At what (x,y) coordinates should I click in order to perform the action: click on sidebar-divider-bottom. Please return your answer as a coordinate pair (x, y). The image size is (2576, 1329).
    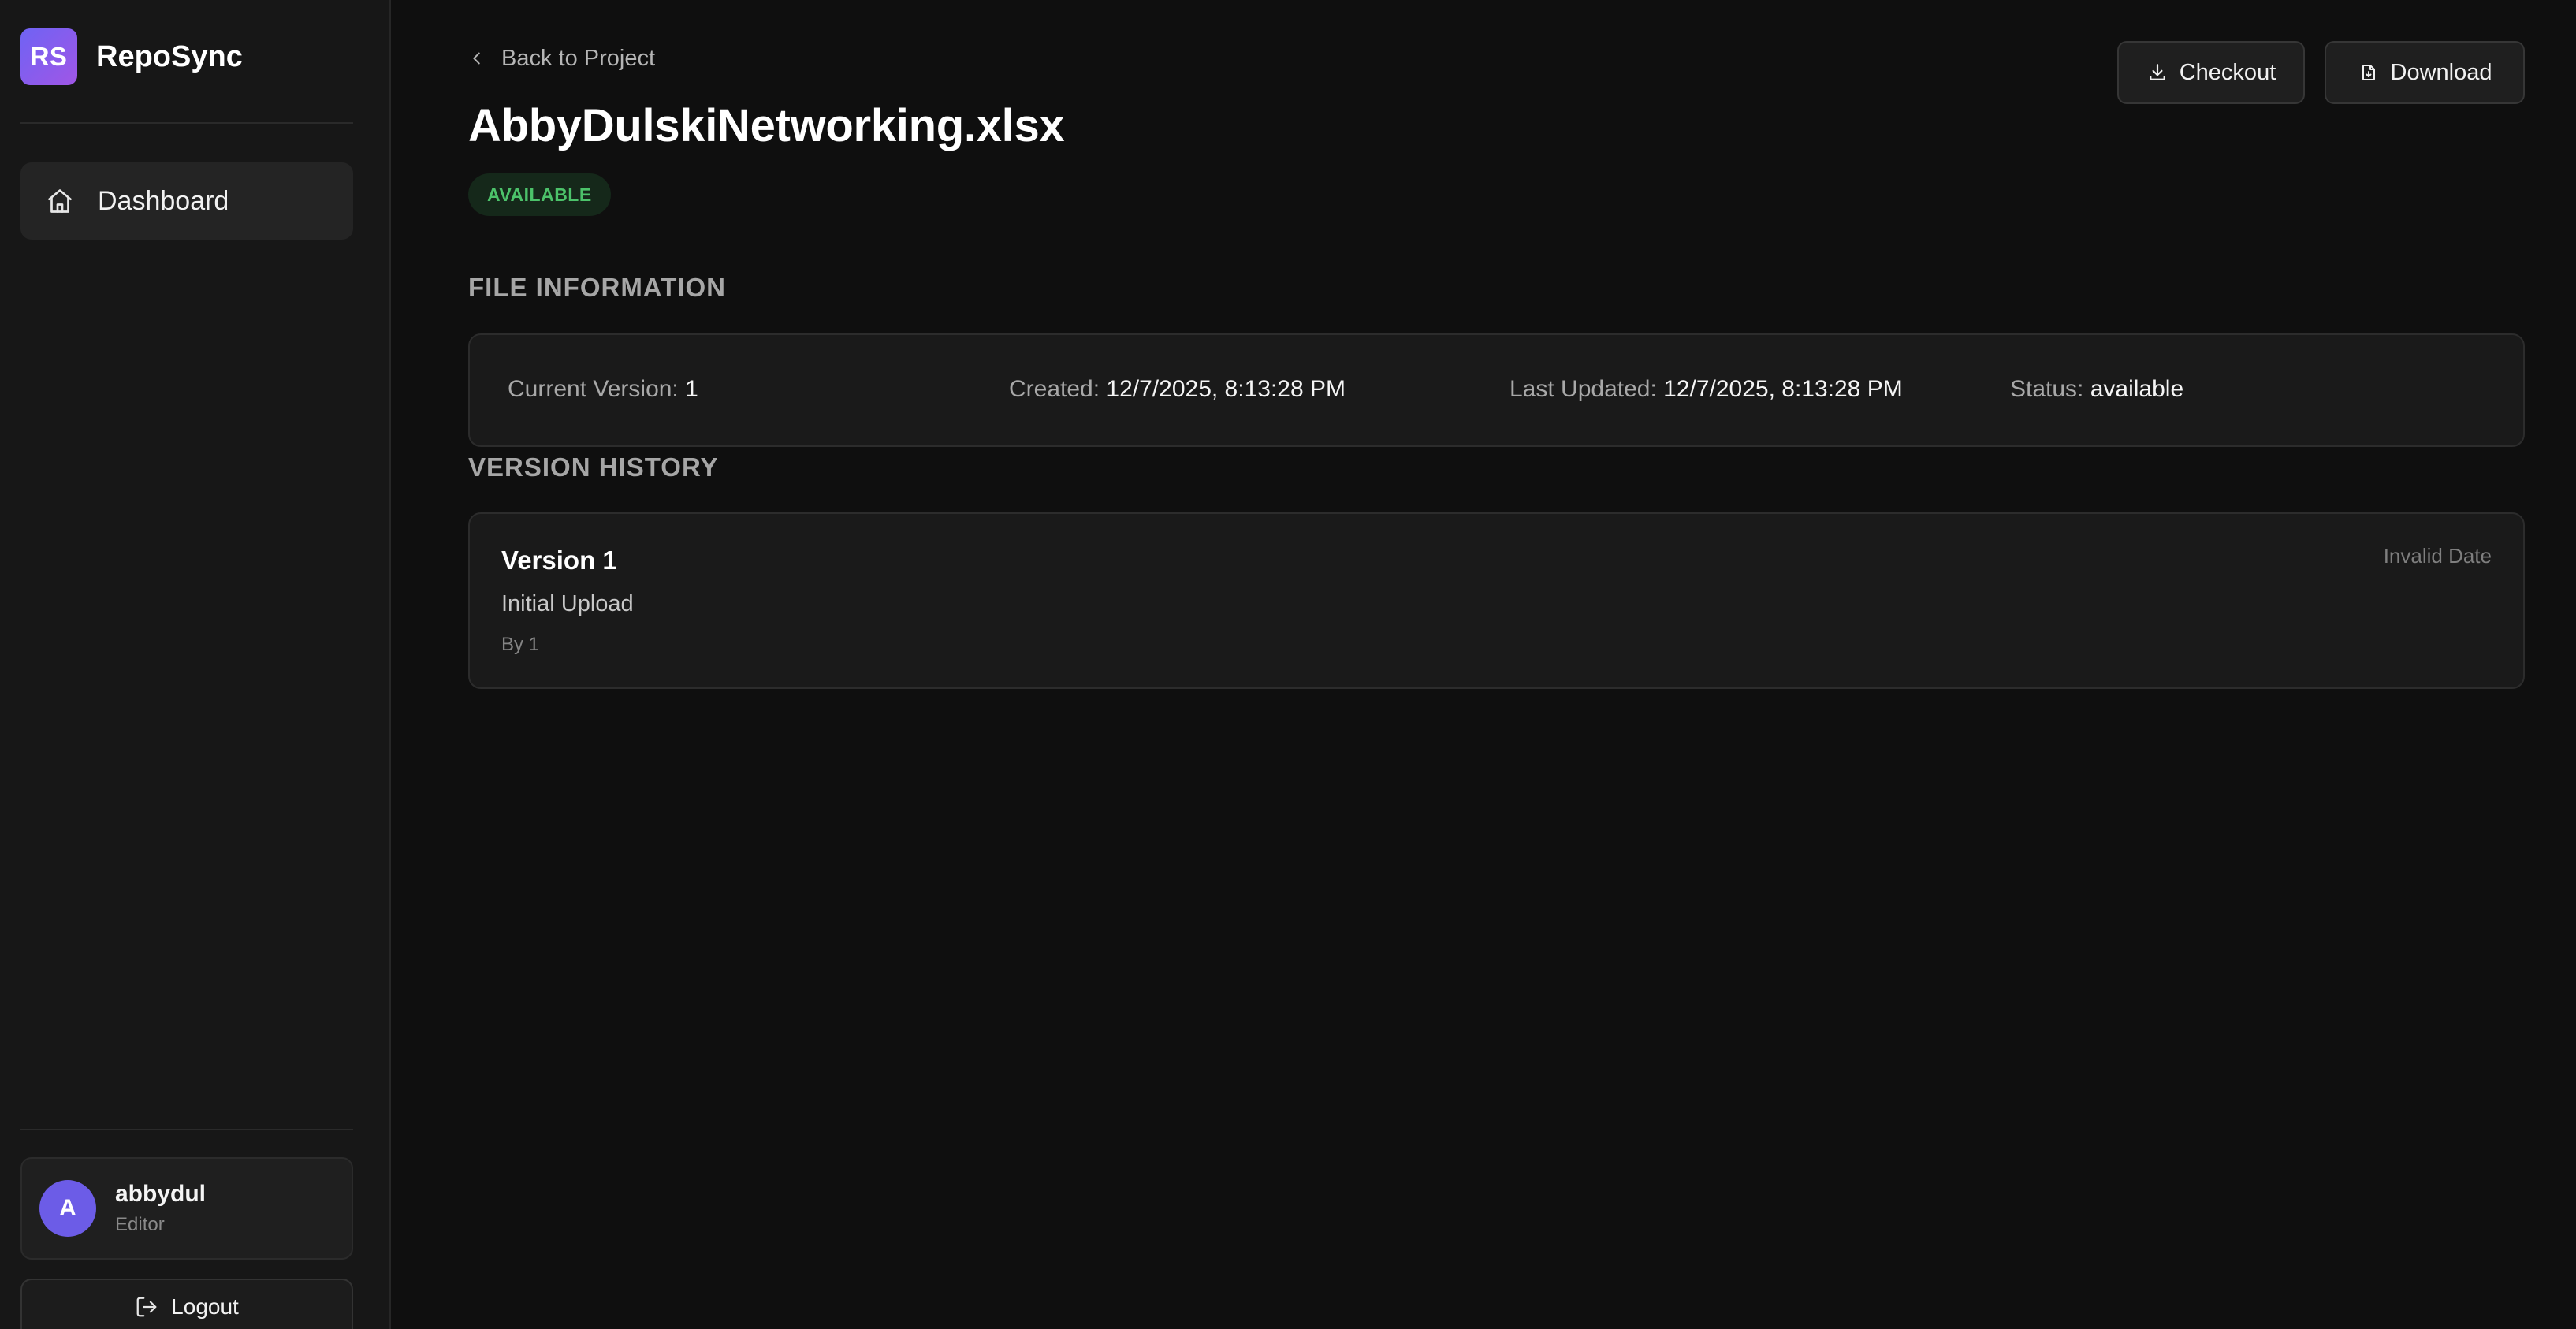
    Looking at the image, I should click on (186, 1129).